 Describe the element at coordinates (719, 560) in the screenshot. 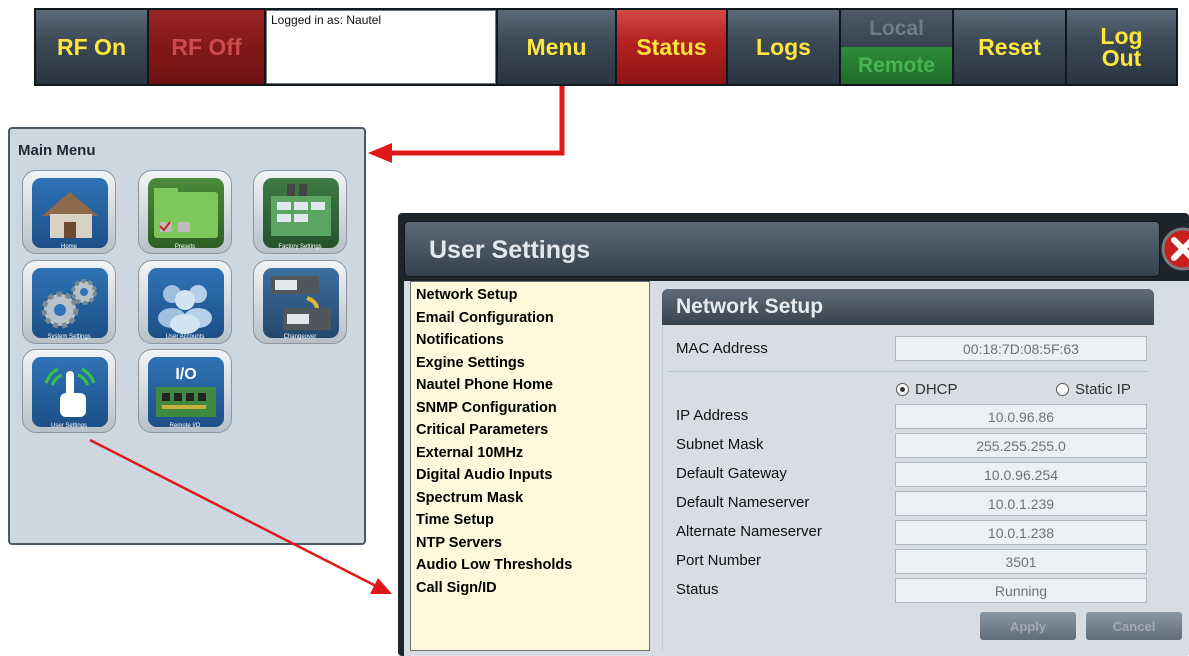

I see `port-number-label: Port Number` at that location.